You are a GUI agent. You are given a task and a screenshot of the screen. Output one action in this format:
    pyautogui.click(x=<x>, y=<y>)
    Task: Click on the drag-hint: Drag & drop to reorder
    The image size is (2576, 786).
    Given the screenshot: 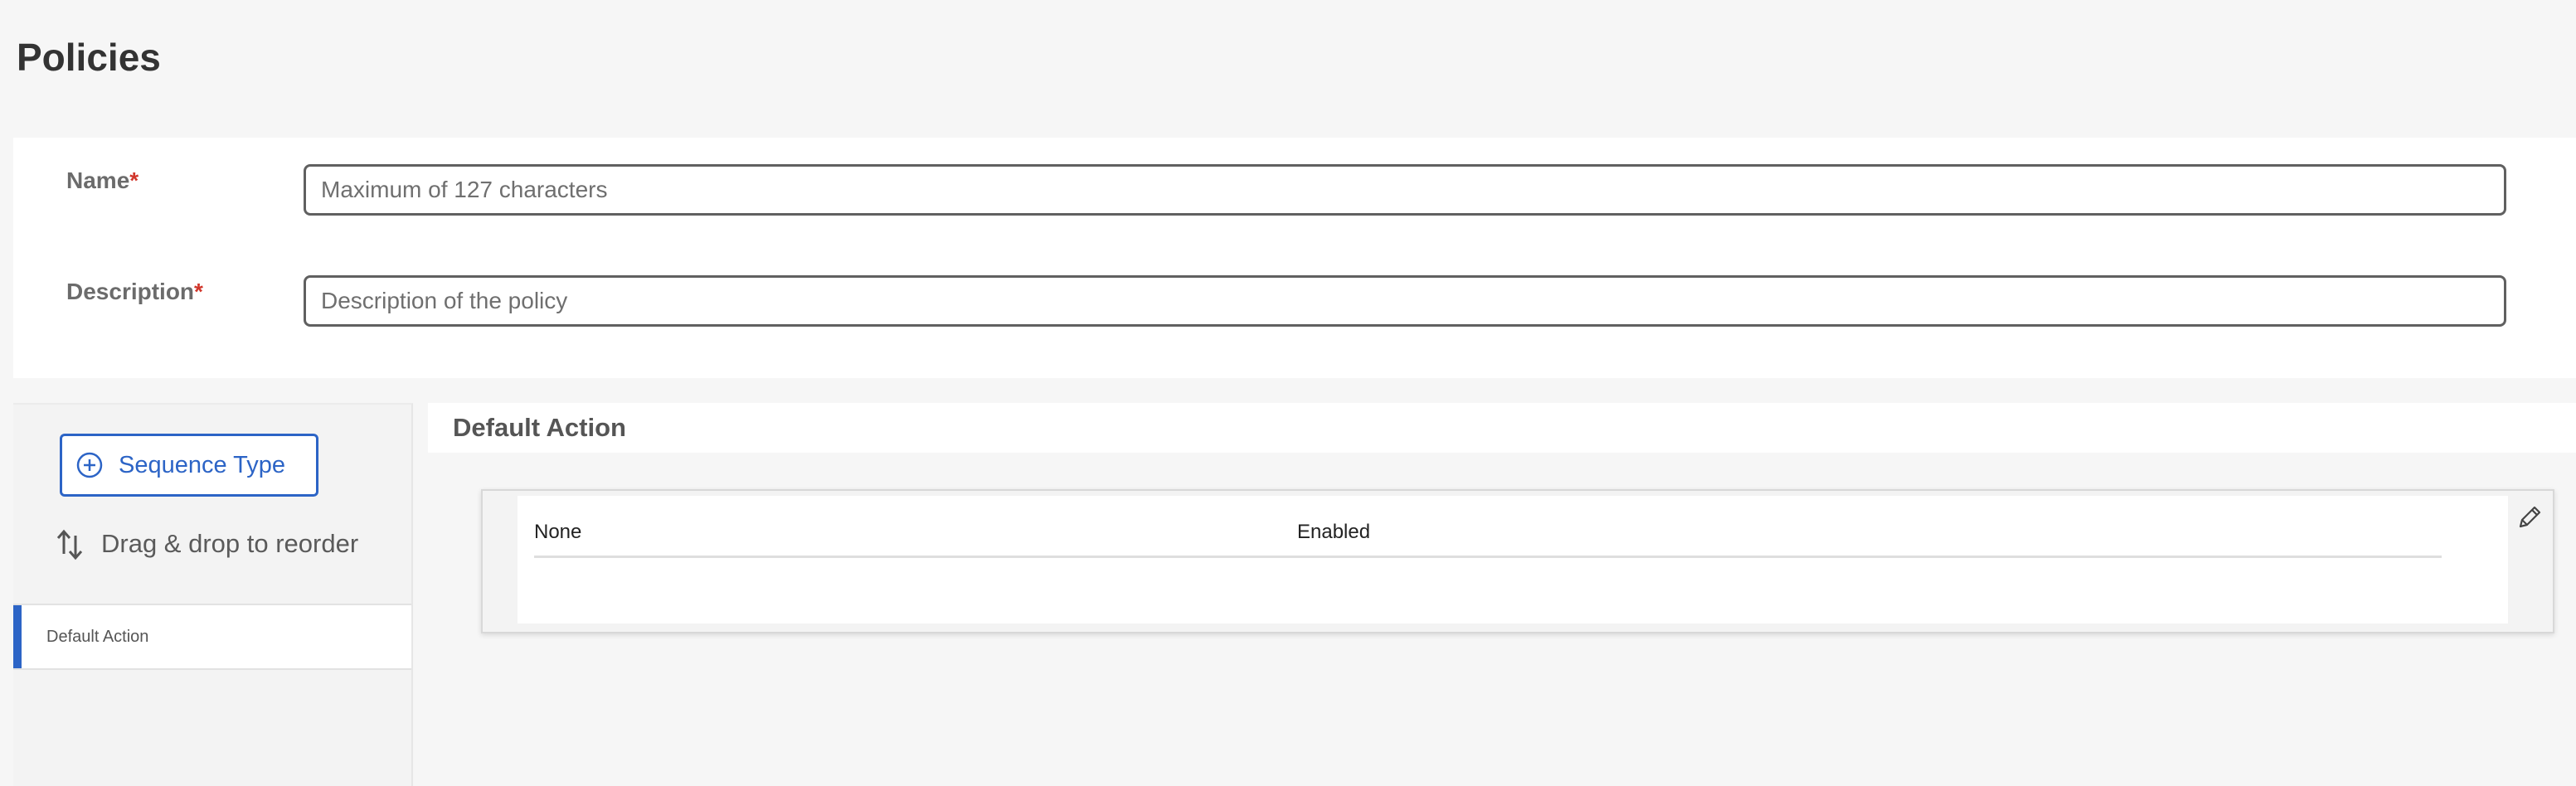 What is the action you would take?
    pyautogui.click(x=207, y=543)
    